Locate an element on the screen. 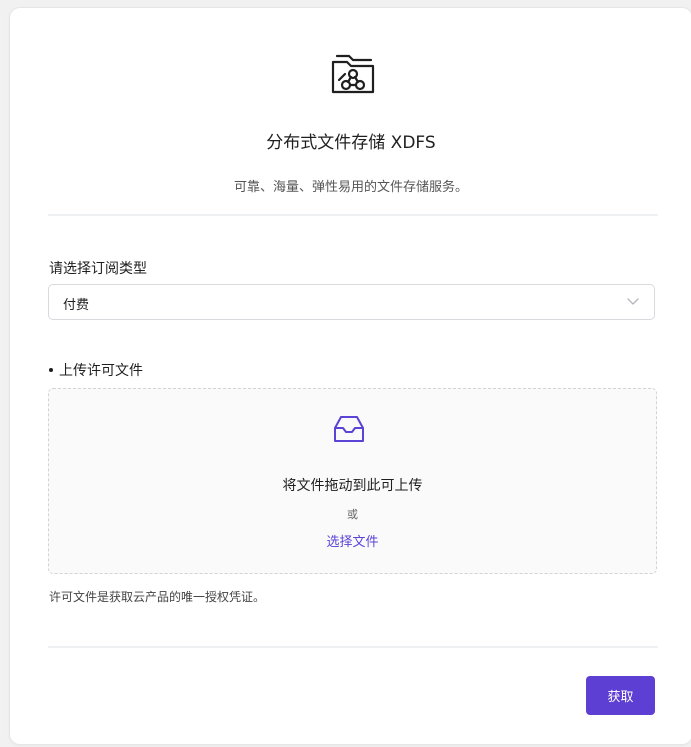 This screenshot has height=747, width=691. subscription-type-value: 付费 is located at coordinates (76, 305).